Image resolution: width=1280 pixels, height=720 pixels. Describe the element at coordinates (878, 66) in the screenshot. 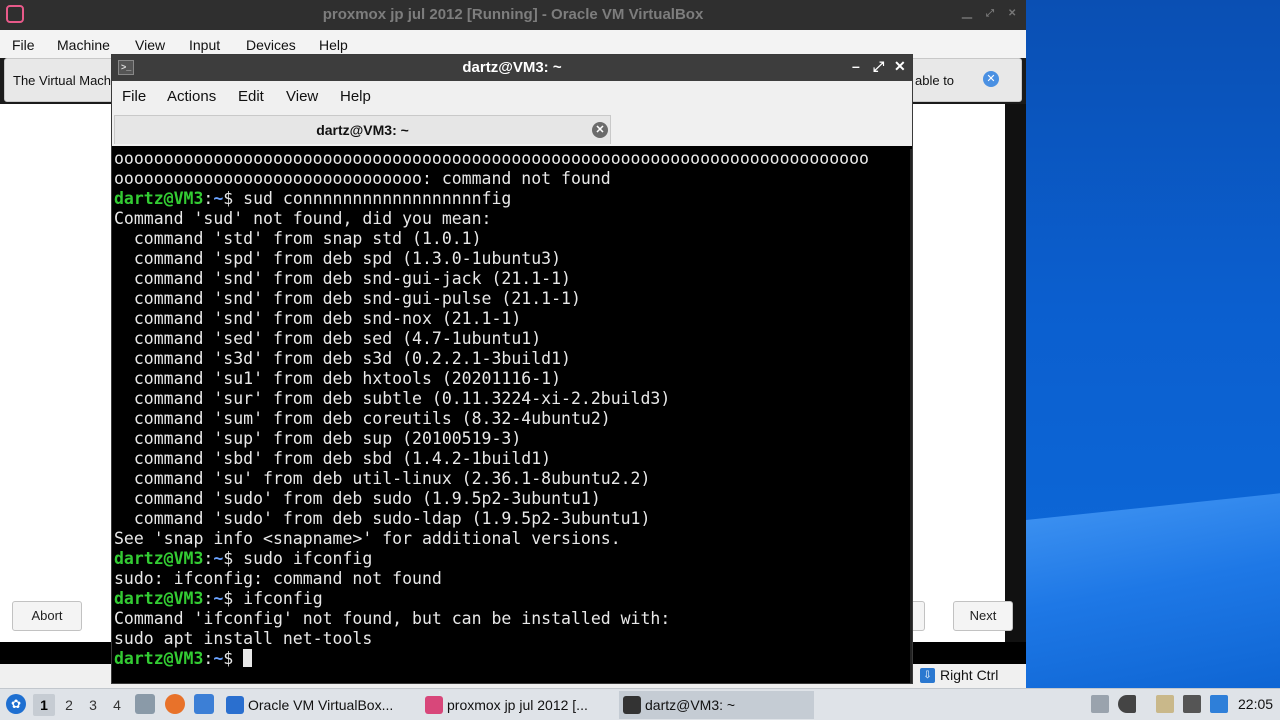

I see `terminal-maximize-icon: ⤢` at that location.